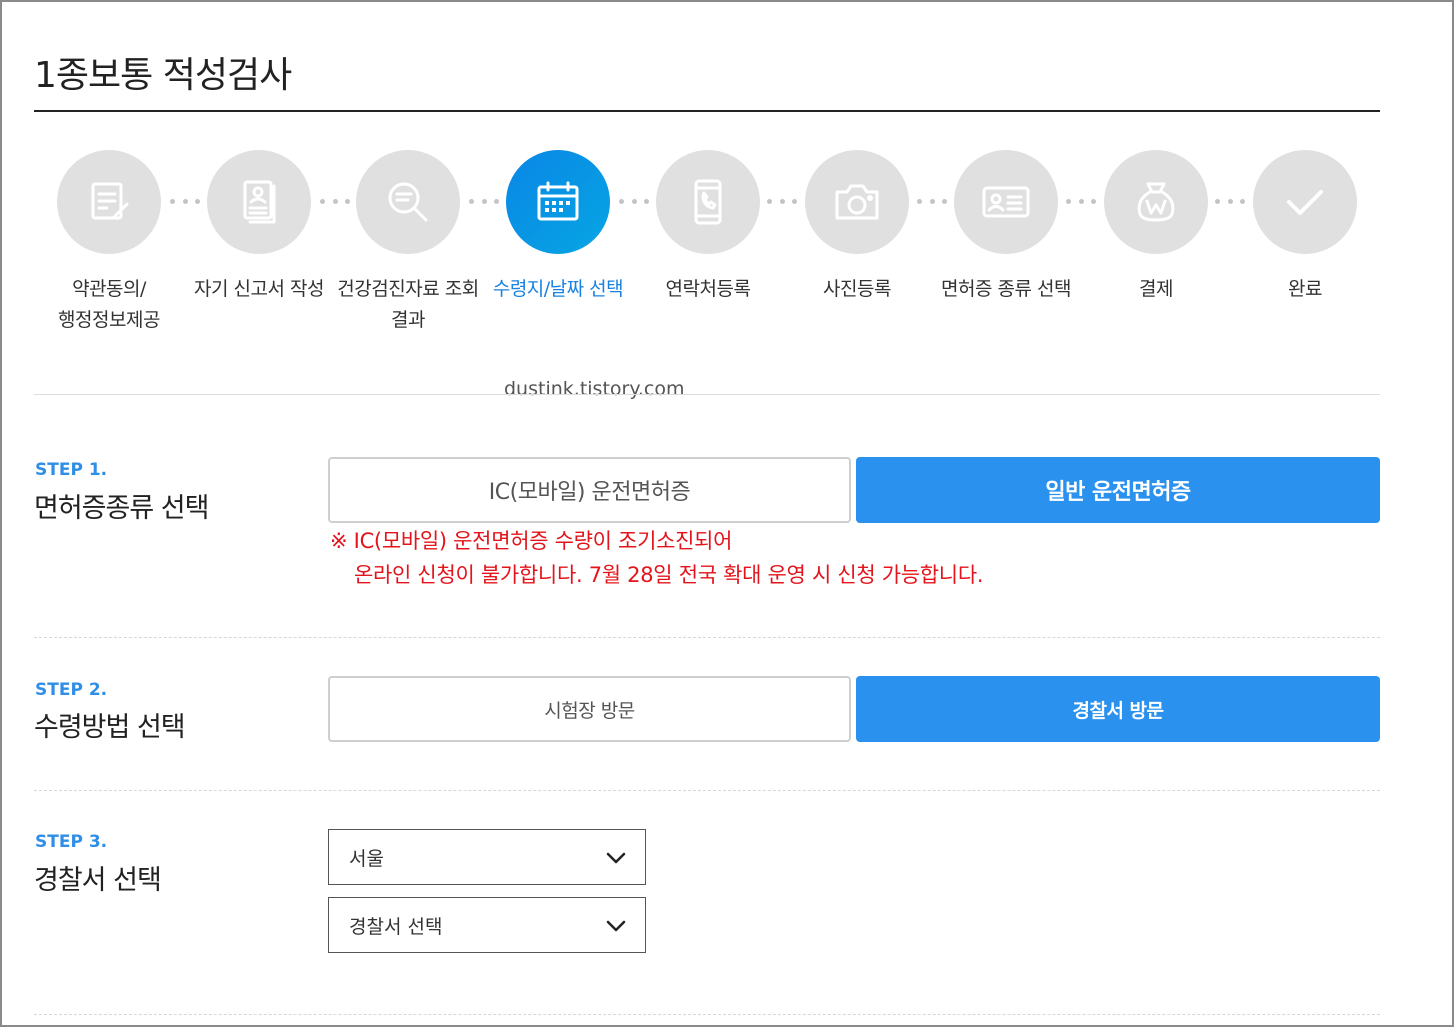 This screenshot has width=1454, height=1027. What do you see at coordinates (857, 202) in the screenshot?
I see `camera-icon` at bounding box center [857, 202].